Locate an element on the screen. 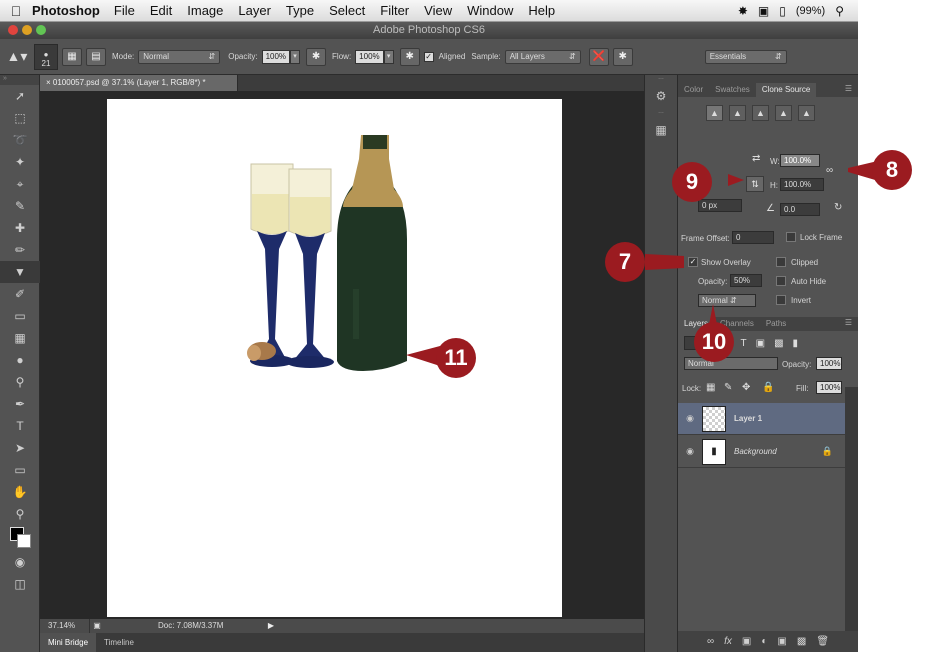 This screenshot has width=925, height=652. link-layers-icon: ∞ is located at coordinates (710, 641).